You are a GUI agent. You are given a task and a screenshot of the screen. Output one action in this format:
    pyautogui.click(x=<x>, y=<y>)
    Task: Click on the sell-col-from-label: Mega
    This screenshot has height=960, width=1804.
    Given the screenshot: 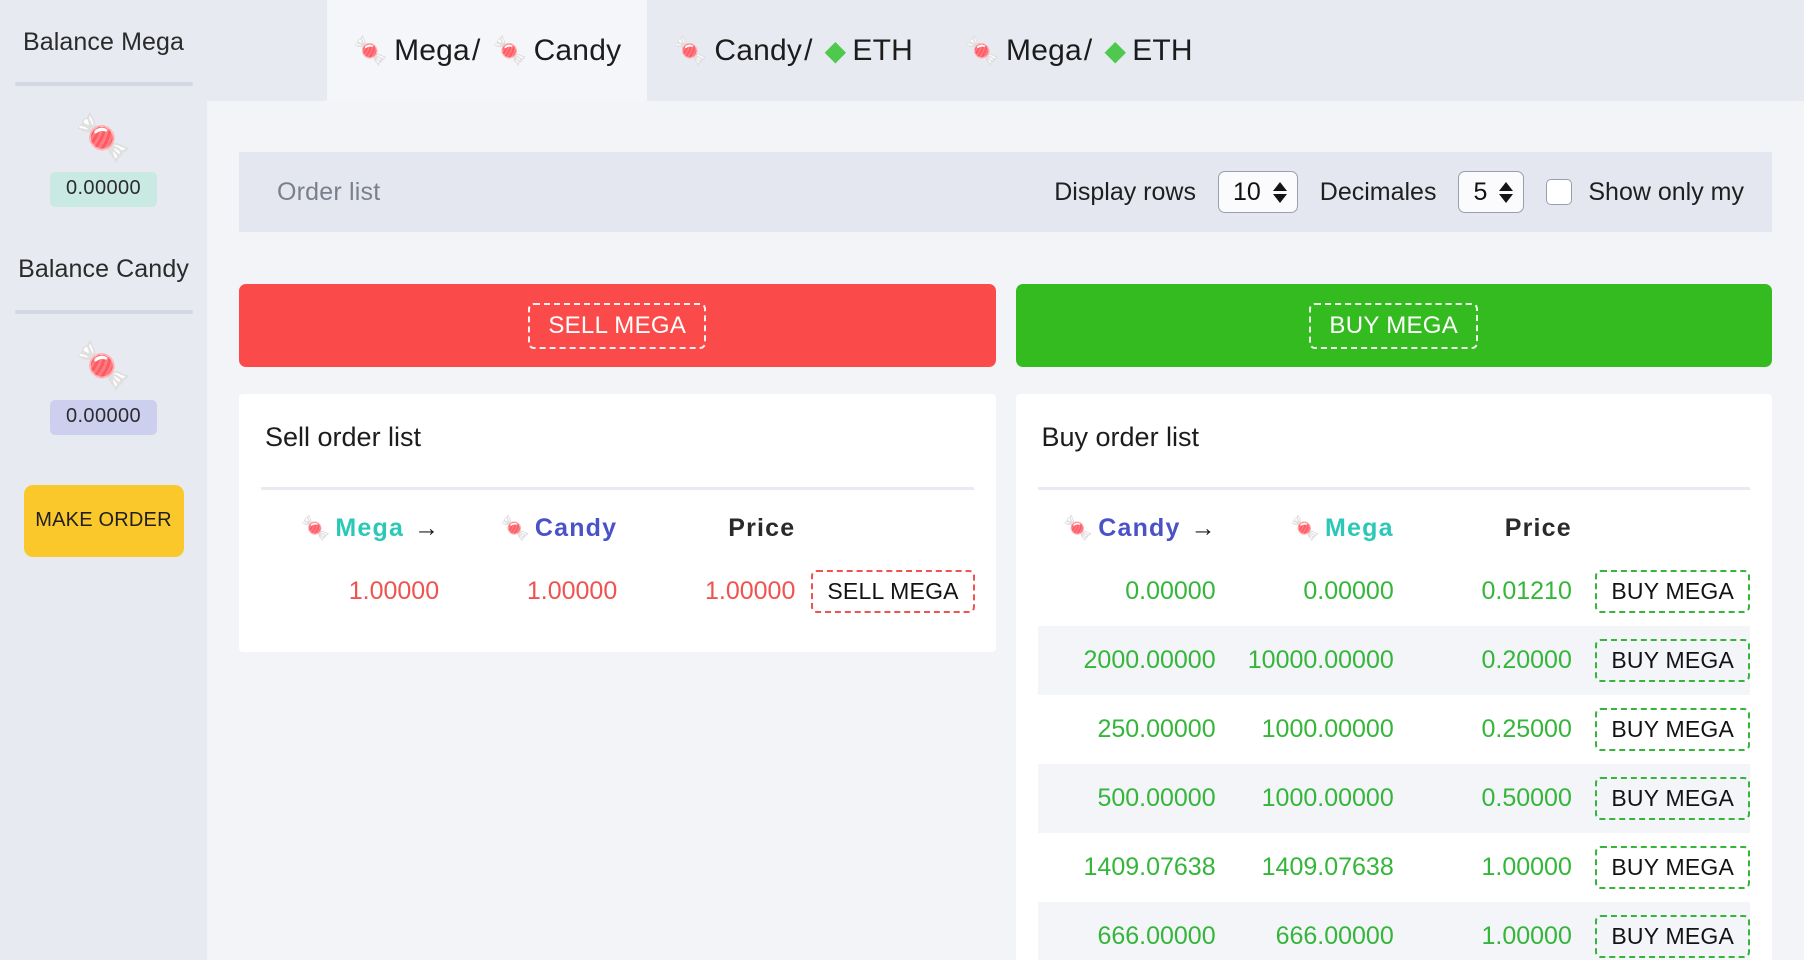 What is the action you would take?
    pyautogui.click(x=370, y=528)
    